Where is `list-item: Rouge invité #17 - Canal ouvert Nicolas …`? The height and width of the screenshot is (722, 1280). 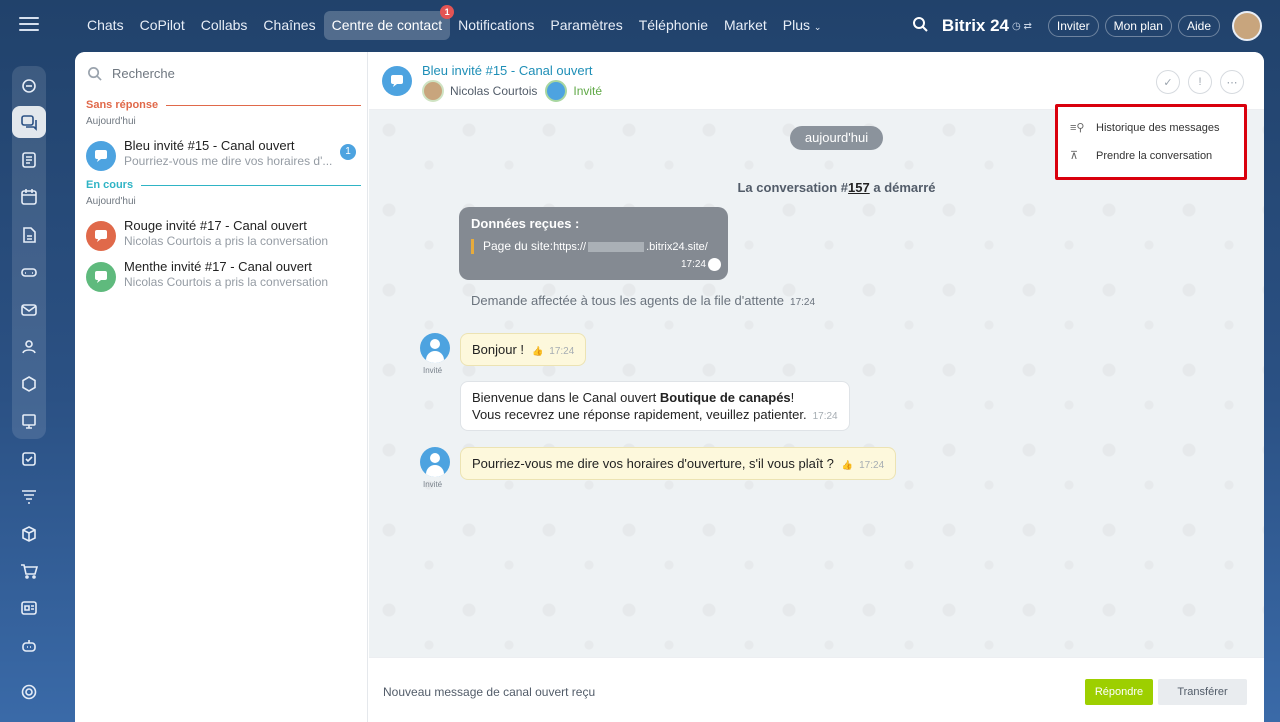 list-item: Rouge invité #17 - Canal ouvert Nicolas … is located at coordinates (221, 238).